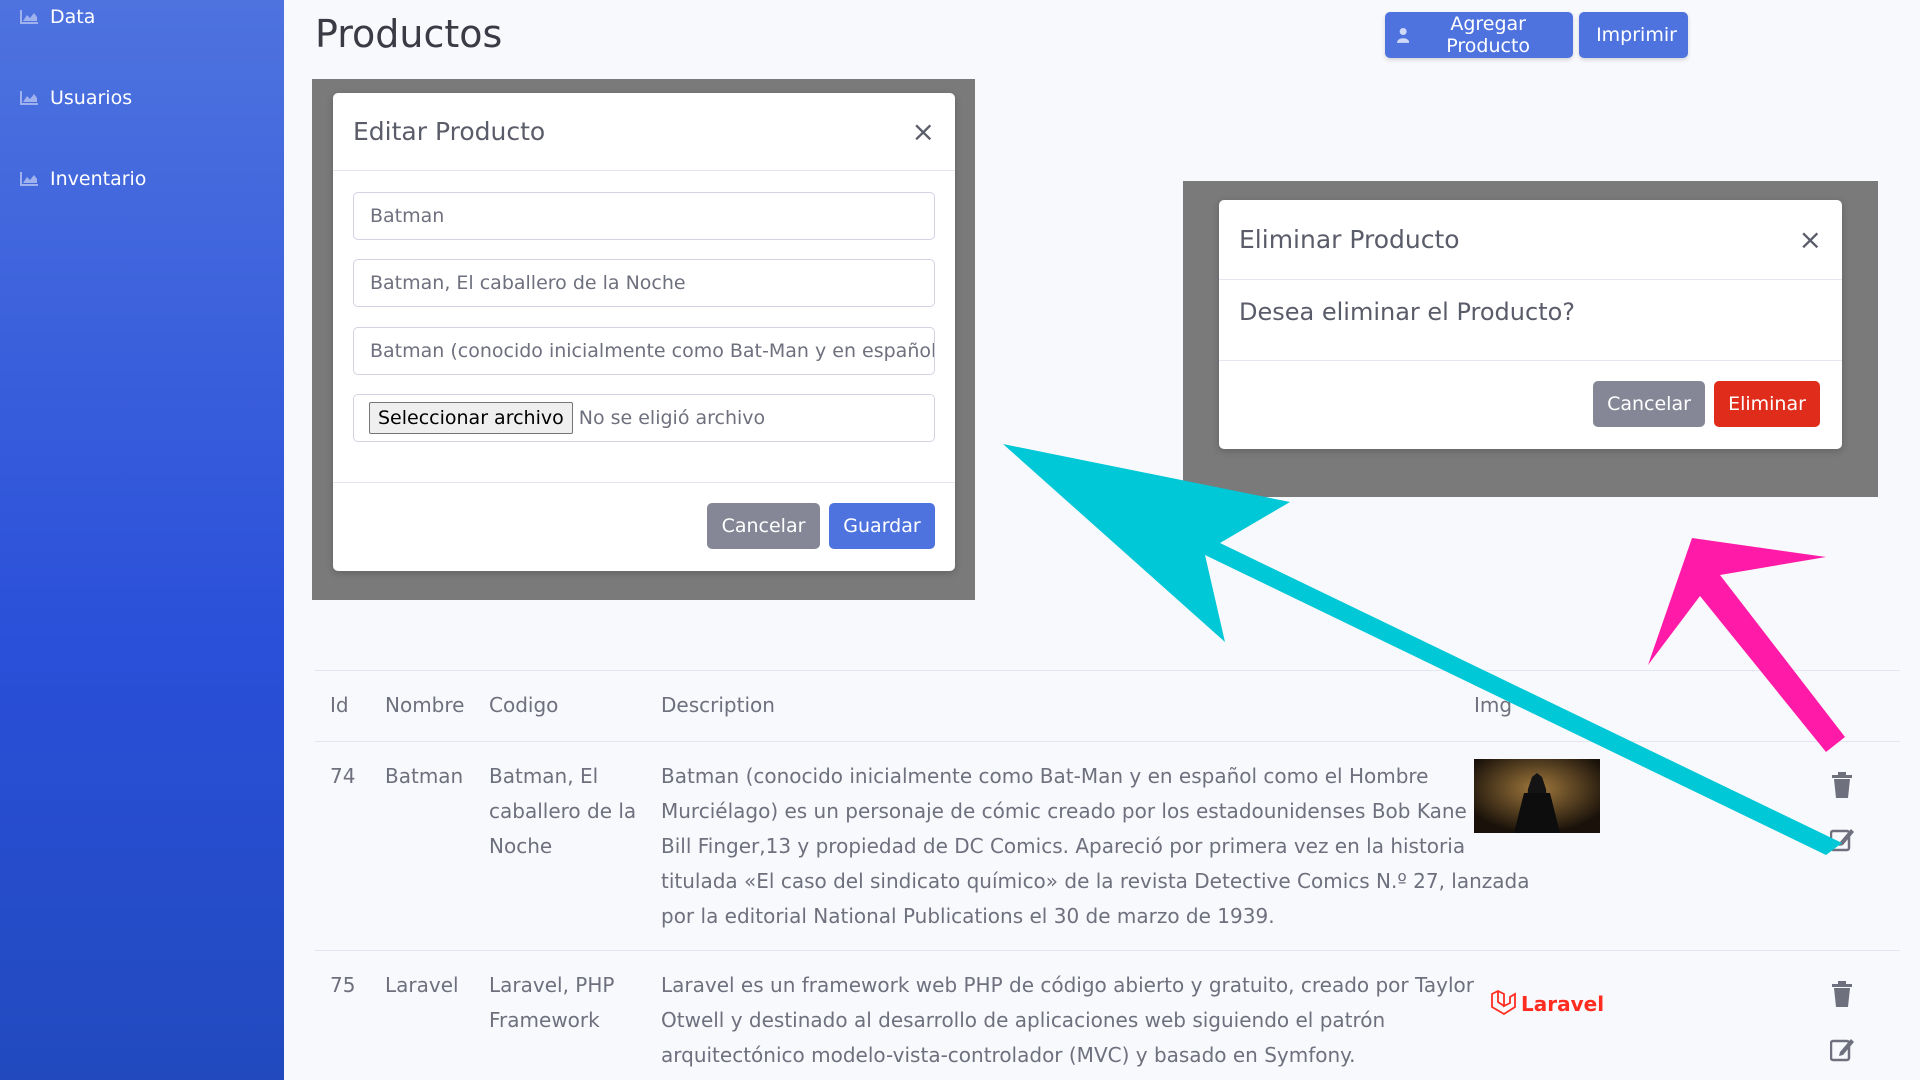 The width and height of the screenshot is (1920, 1080). Describe the element at coordinates (551, 1003) in the screenshot. I see `cell-code: Laravel, PHP Framework` at that location.